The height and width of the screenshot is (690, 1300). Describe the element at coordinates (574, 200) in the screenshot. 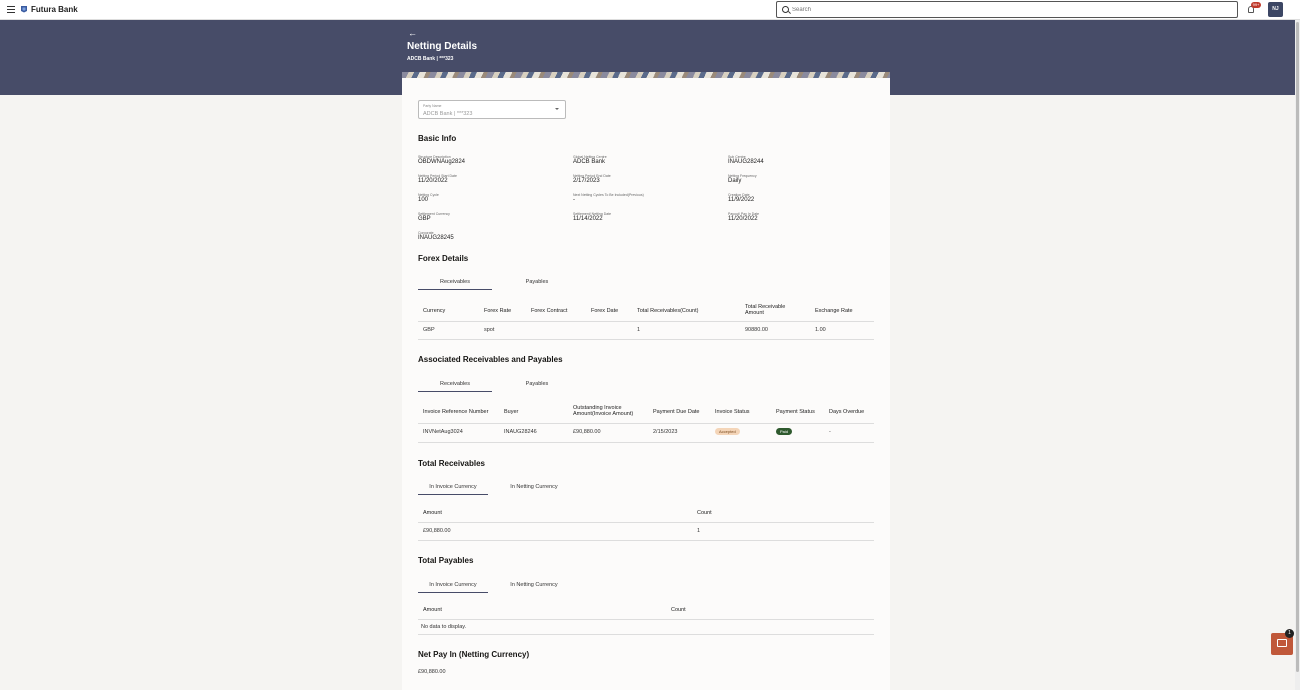

I see `field-value: -` at that location.